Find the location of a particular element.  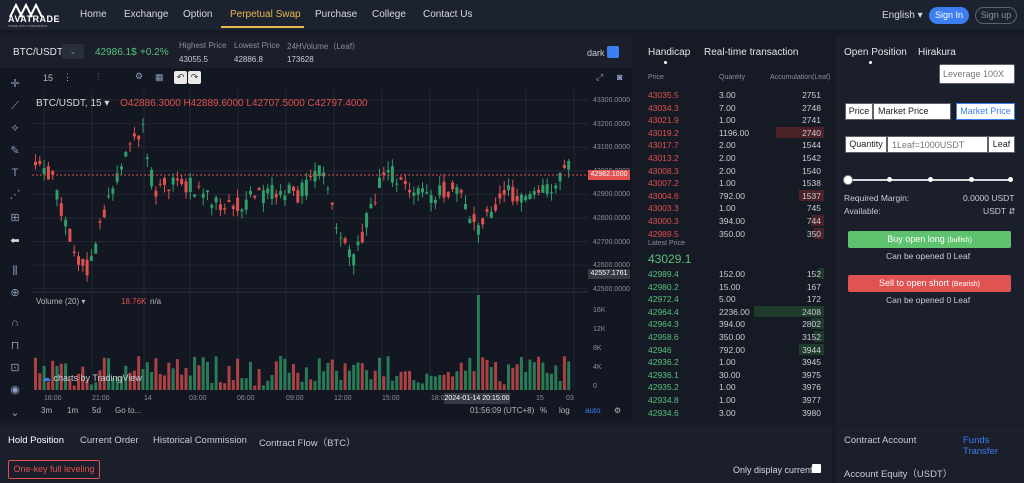

tab-open-position: Open Position is located at coordinates (875, 52).